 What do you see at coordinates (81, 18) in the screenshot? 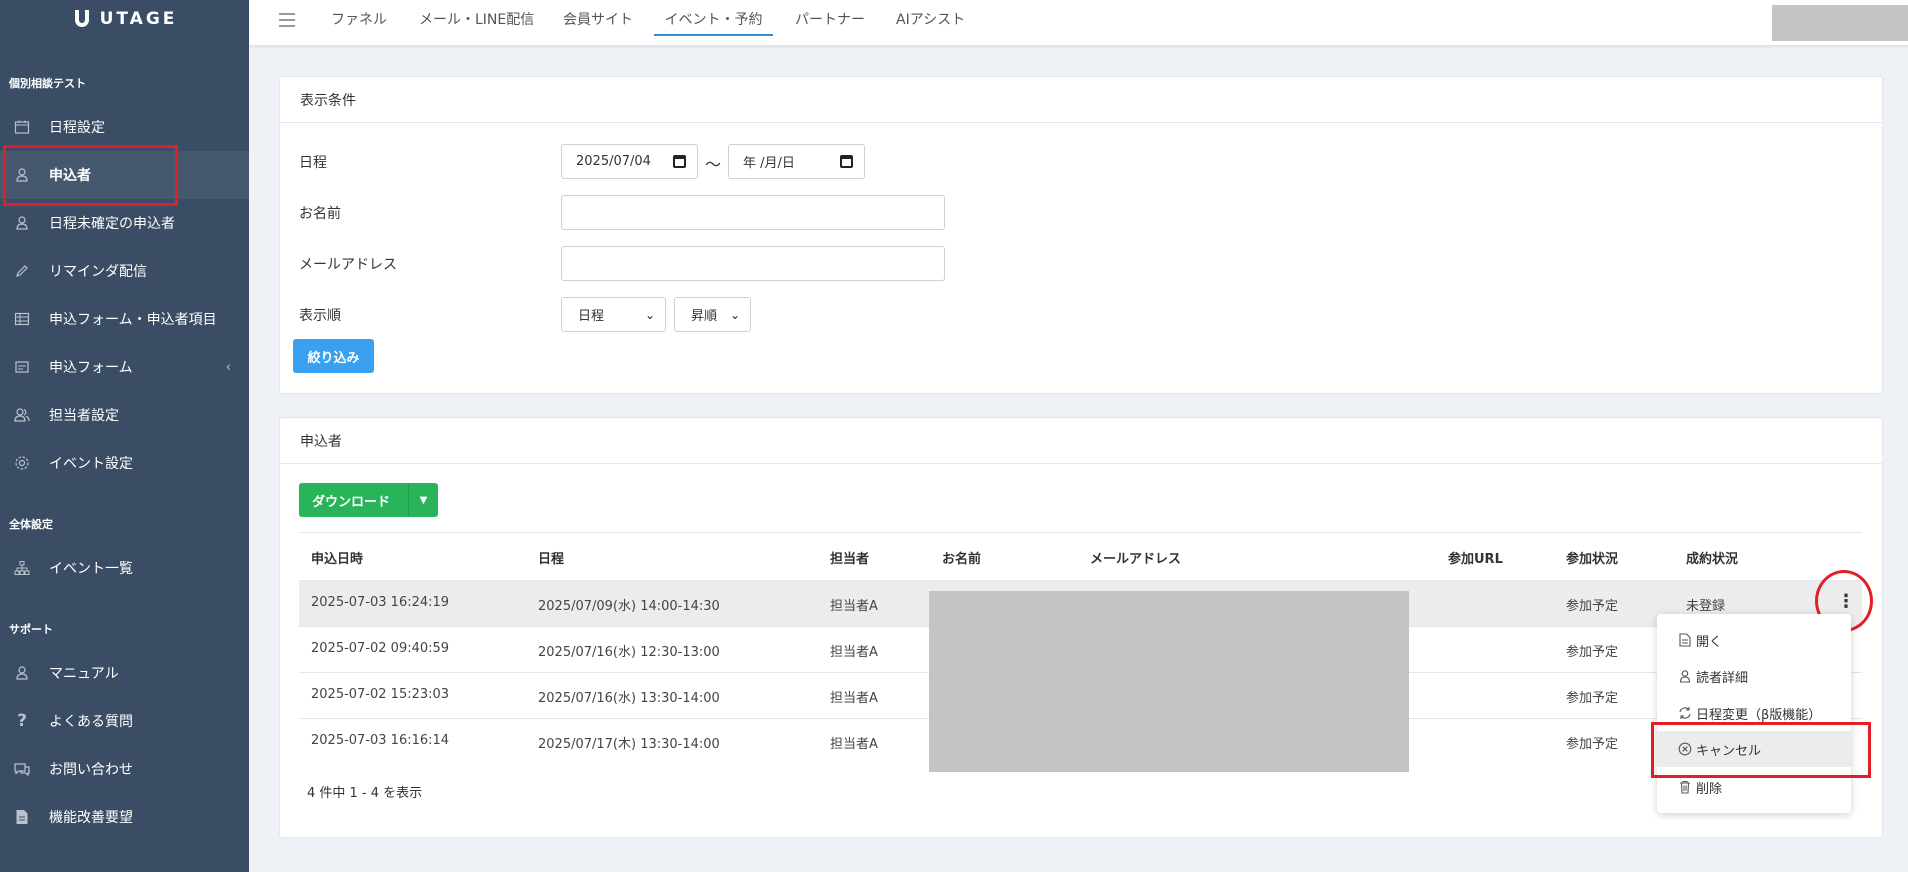
I see `utage-logo-icon` at bounding box center [81, 18].